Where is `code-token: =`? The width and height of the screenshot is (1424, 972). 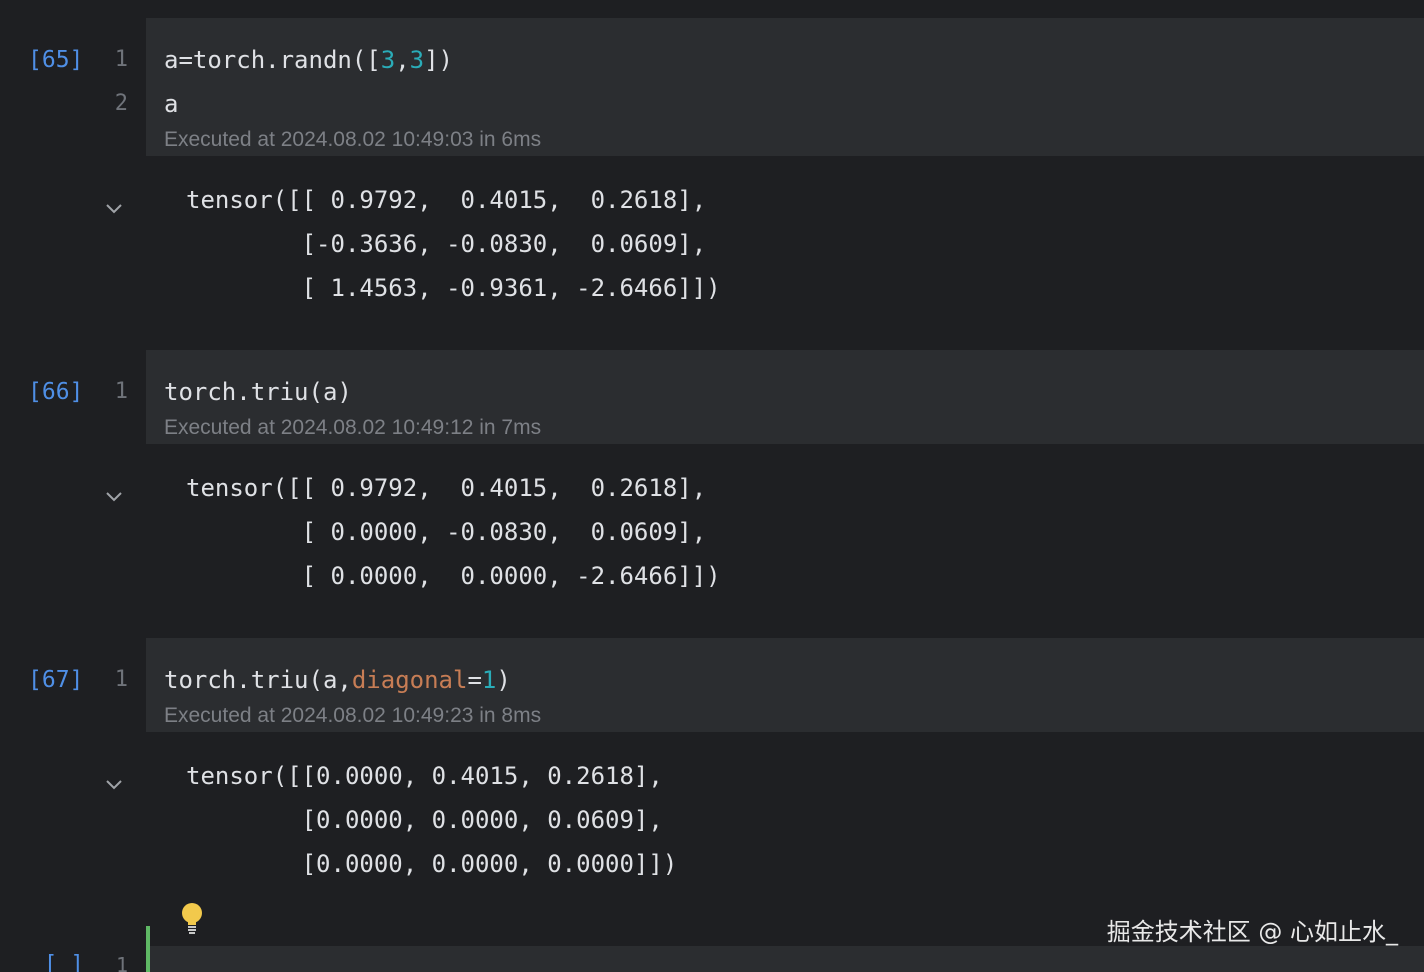
code-token: = is located at coordinates (474, 680).